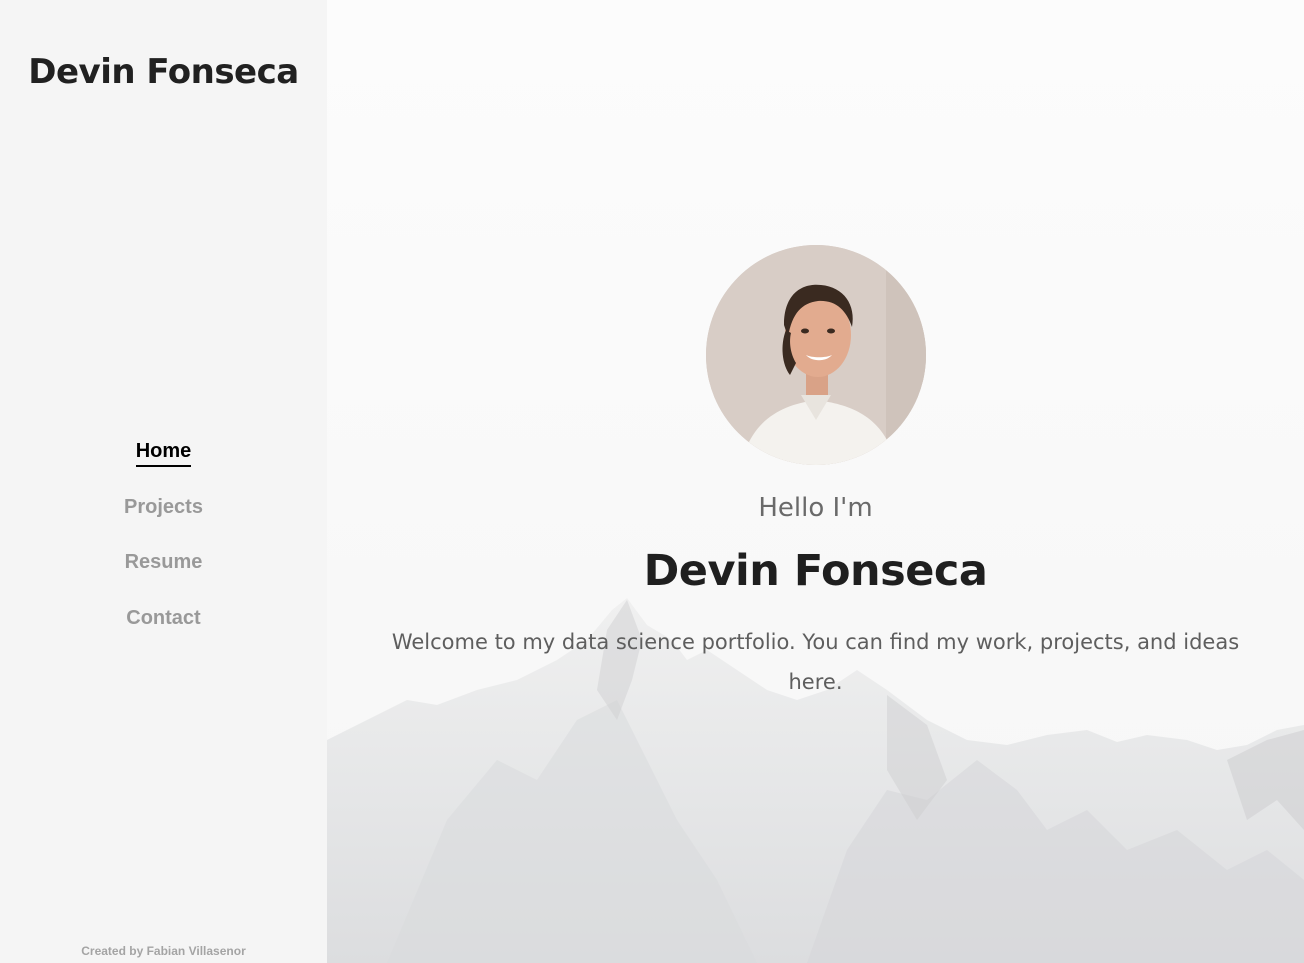  I want to click on nav-item-home: Home, so click(163, 468).